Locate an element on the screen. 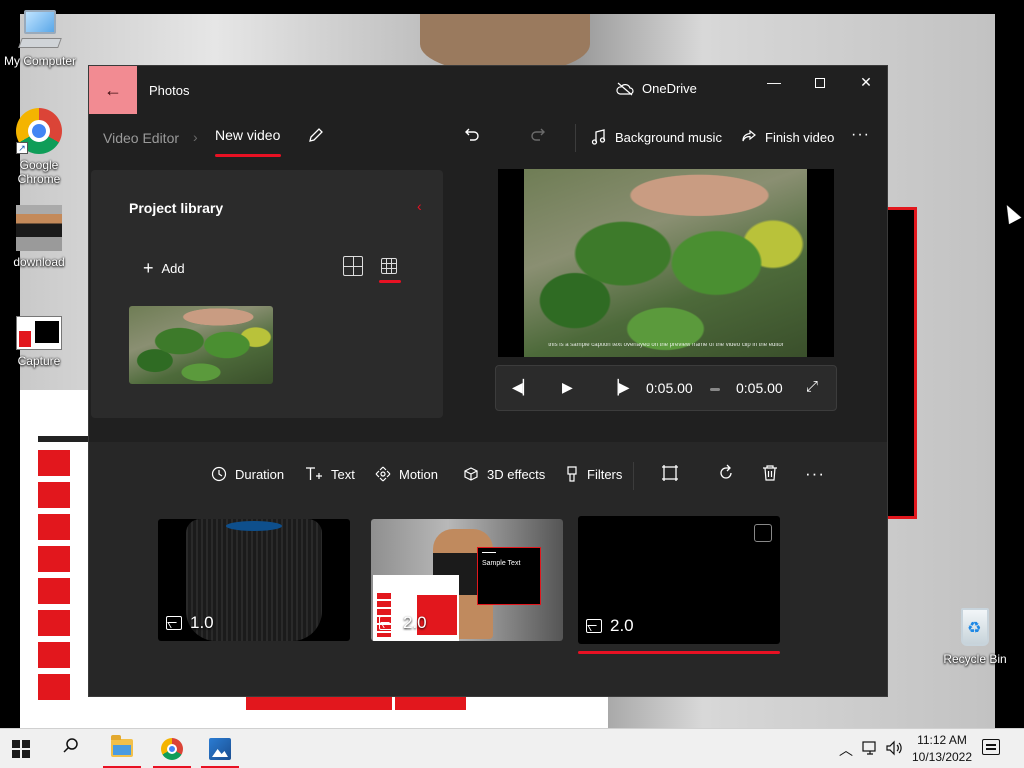 This screenshot has height=768, width=1024. photos-icon is located at coordinates (220, 749).